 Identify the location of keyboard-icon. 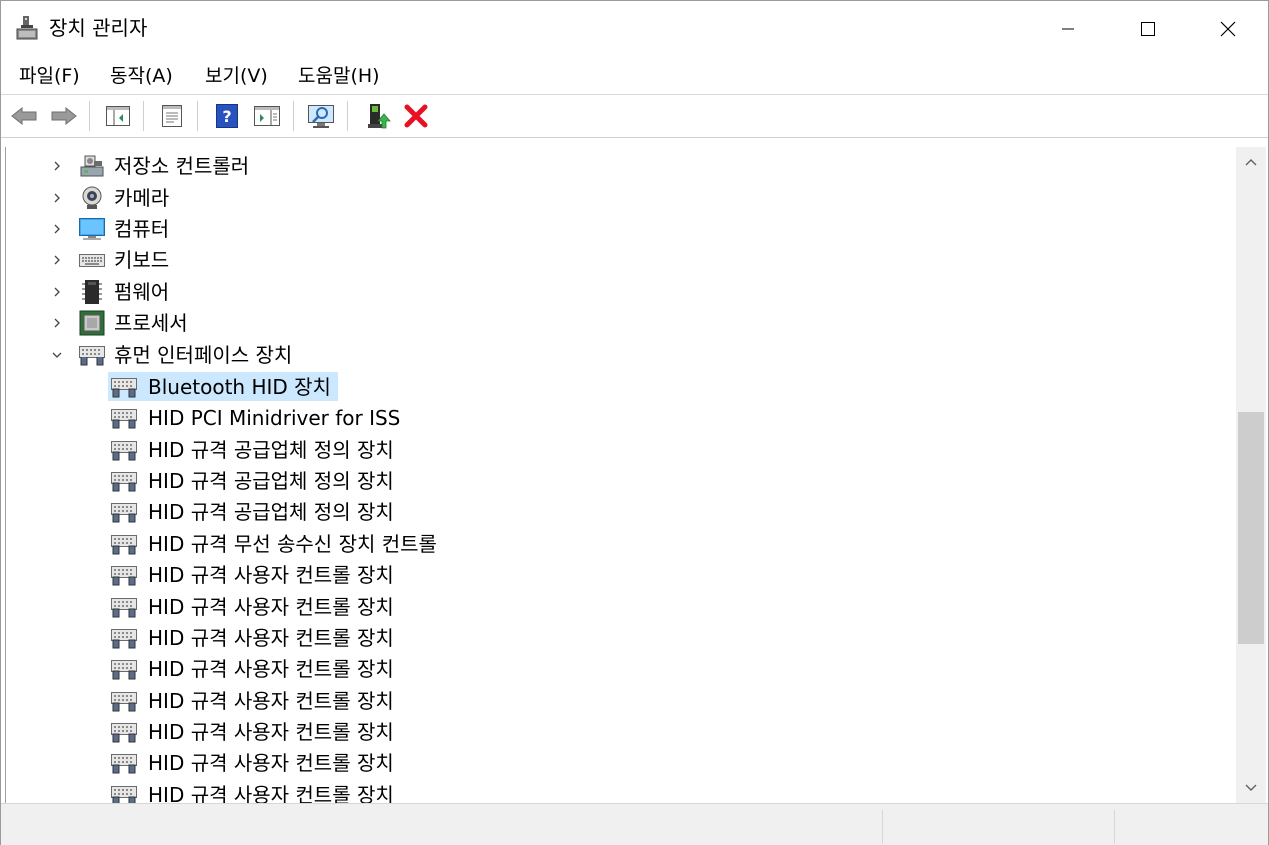
(92, 260).